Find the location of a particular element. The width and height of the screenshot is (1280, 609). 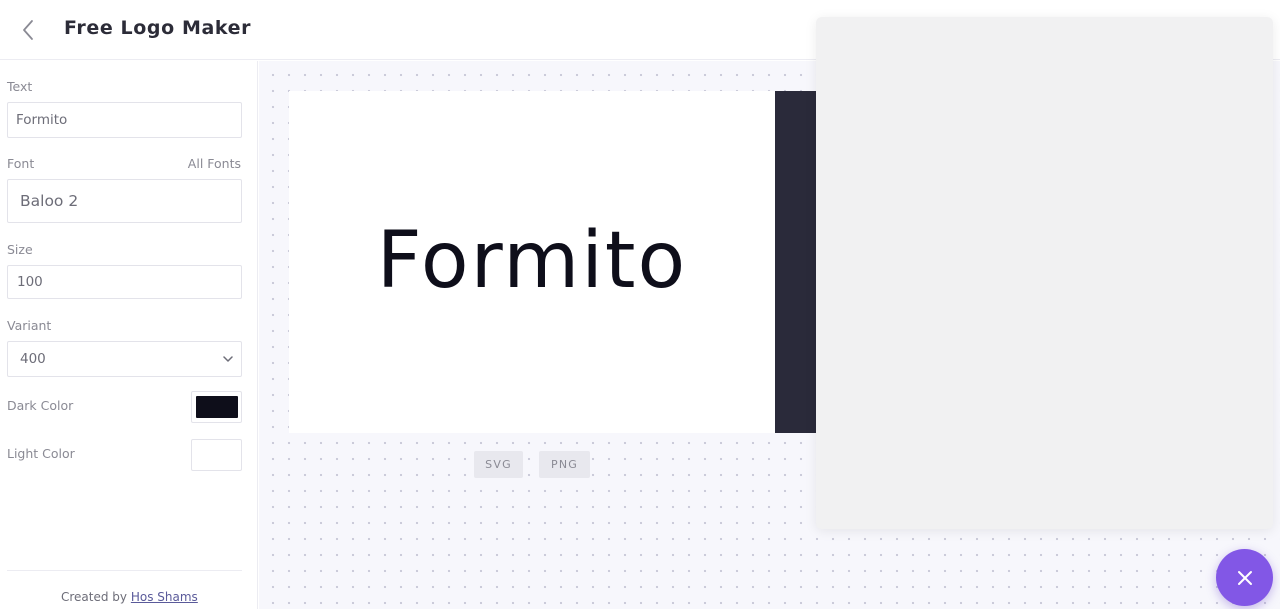

light-color-swatch is located at coordinates (216, 455).